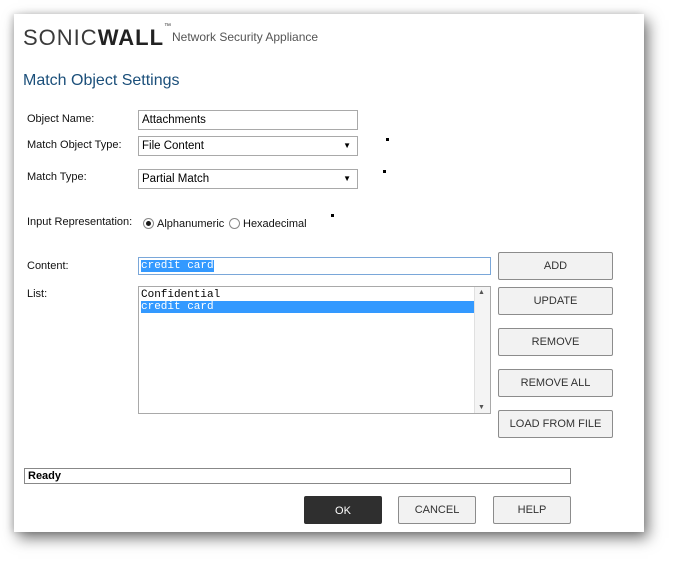  Describe the element at coordinates (555, 383) in the screenshot. I see `remove-all-button: REMOVE ALL` at that location.